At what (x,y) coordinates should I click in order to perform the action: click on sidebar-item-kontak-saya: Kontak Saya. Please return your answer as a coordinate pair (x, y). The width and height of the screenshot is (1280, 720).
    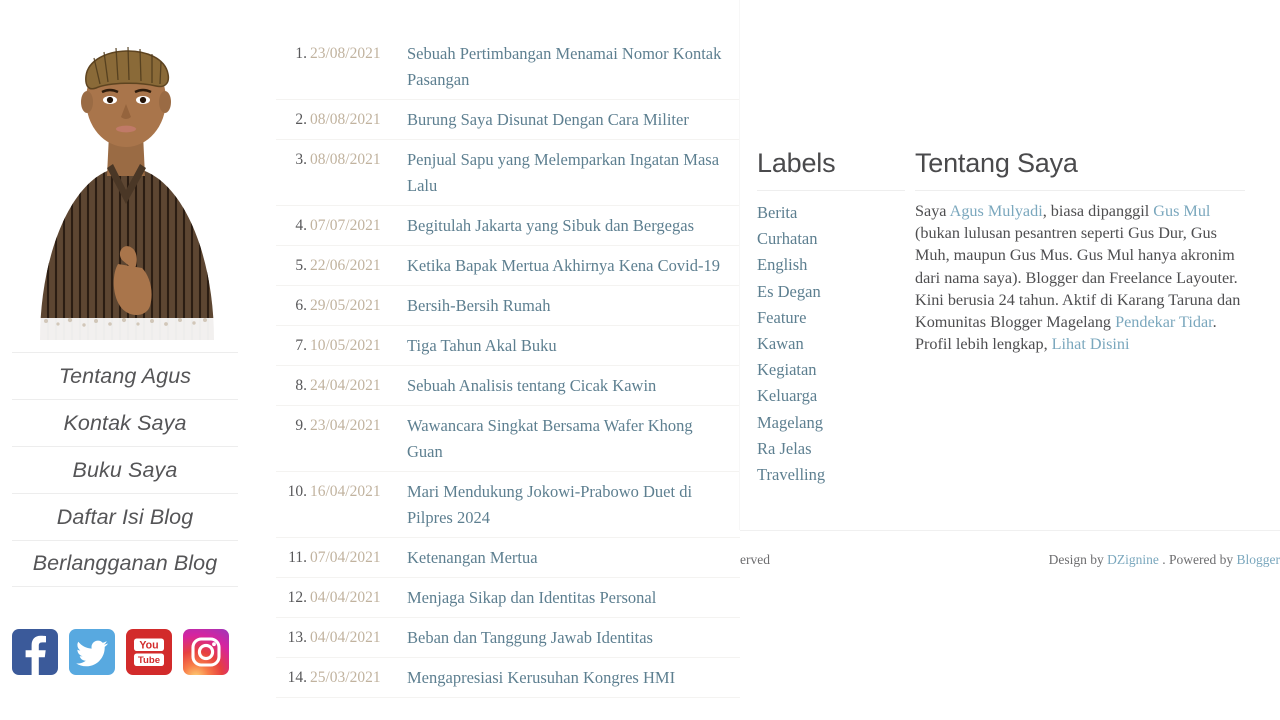
    Looking at the image, I should click on (125, 422).